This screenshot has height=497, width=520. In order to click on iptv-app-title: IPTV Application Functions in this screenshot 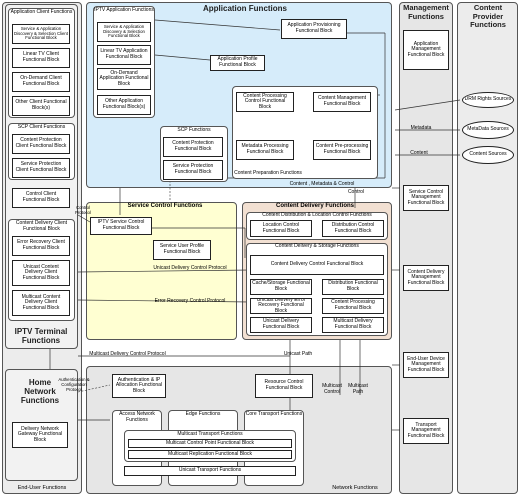, I will do `click(124, 10)`.